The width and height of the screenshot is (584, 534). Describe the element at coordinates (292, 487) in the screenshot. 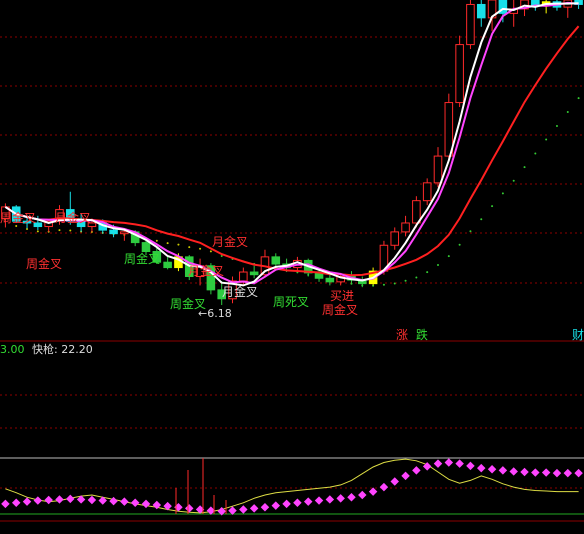

I see `sub-indicator-panel` at that location.